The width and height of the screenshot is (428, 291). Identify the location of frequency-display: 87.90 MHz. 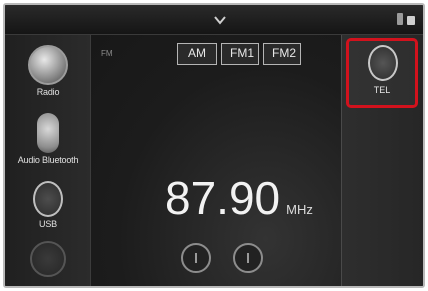
(239, 198).